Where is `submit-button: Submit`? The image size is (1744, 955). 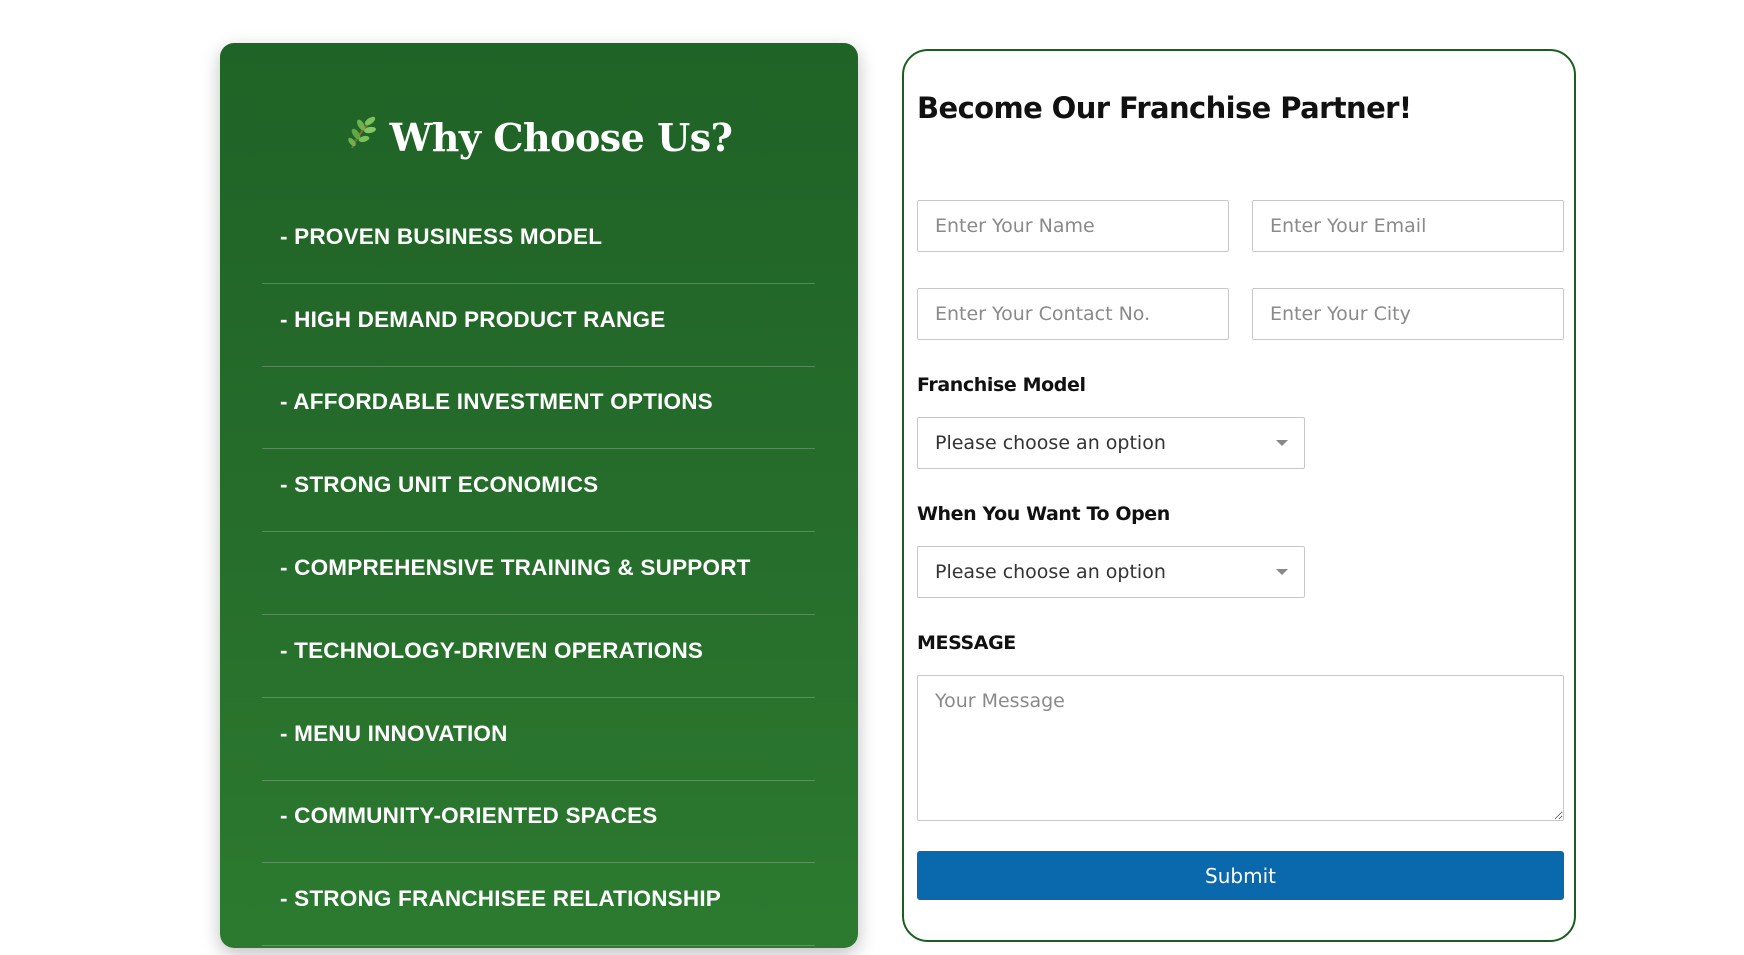 submit-button: Submit is located at coordinates (1240, 875).